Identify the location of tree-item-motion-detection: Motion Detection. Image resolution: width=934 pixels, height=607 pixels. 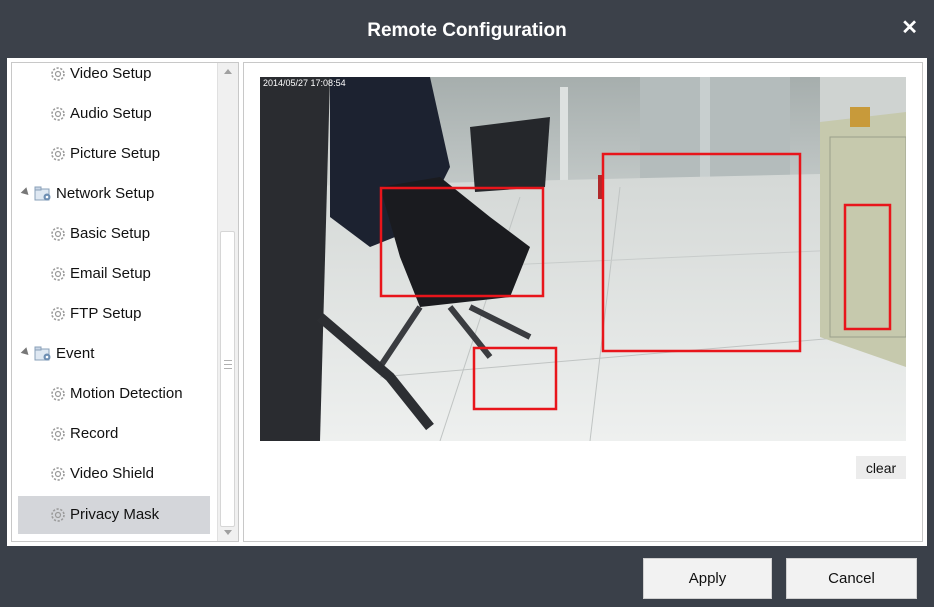
(111, 394).